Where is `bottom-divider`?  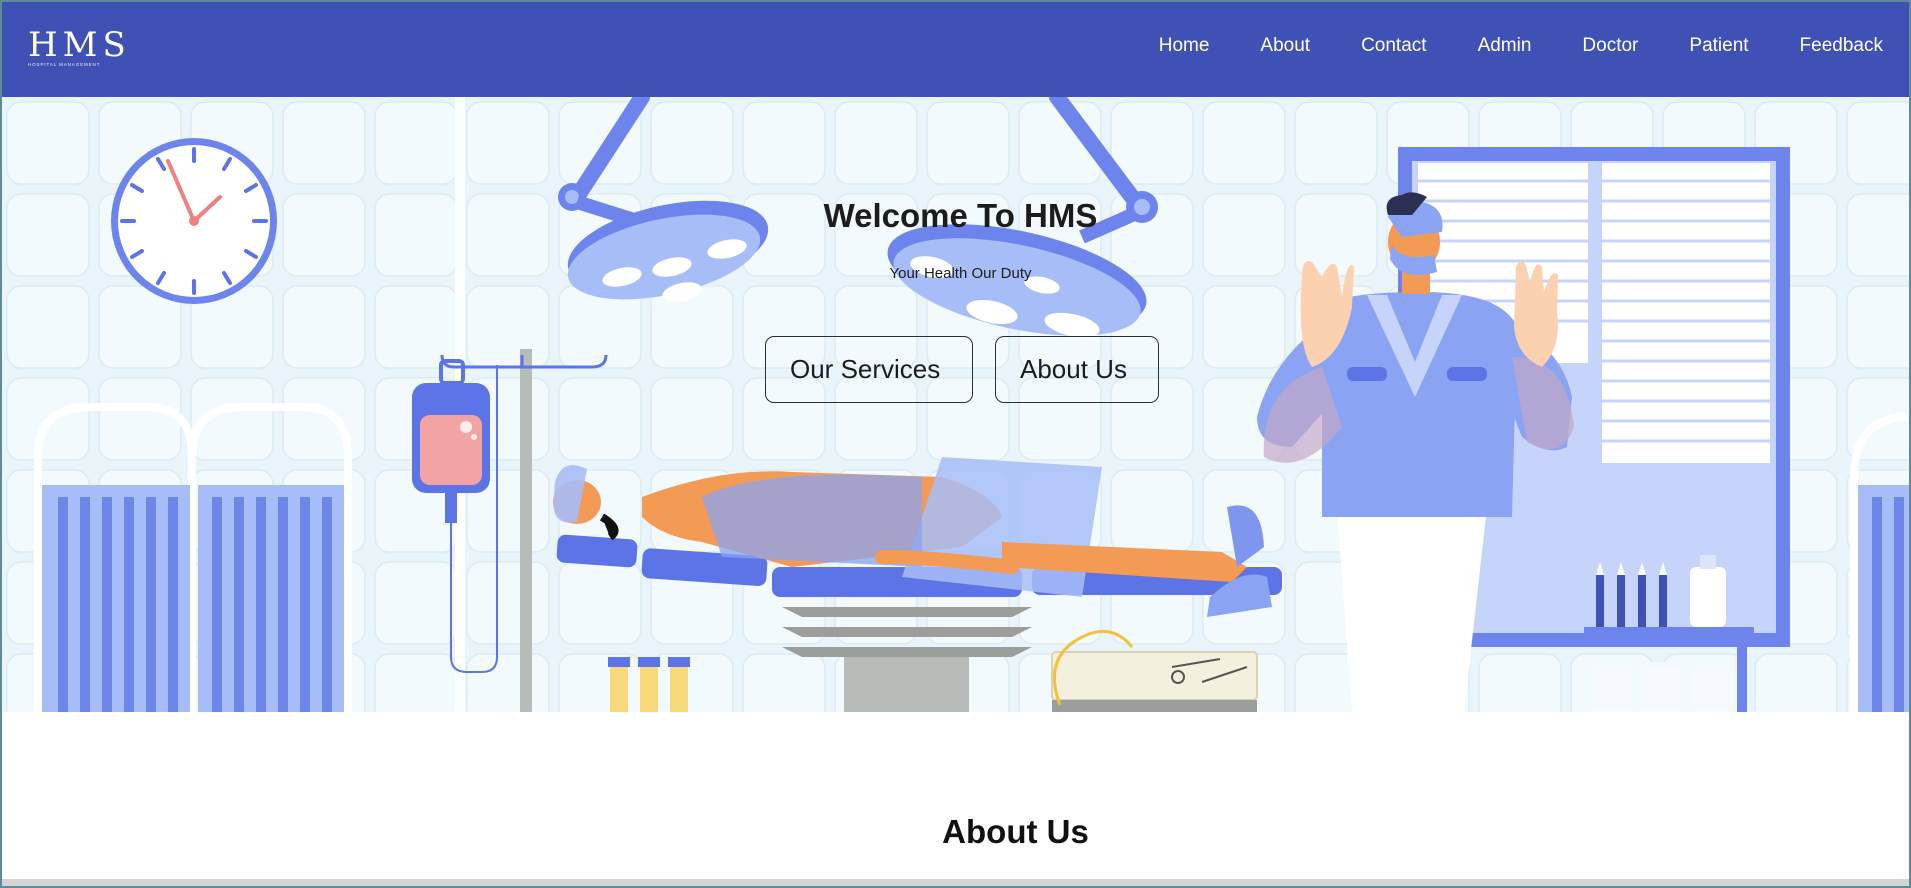
bottom-divider is located at coordinates (955, 882).